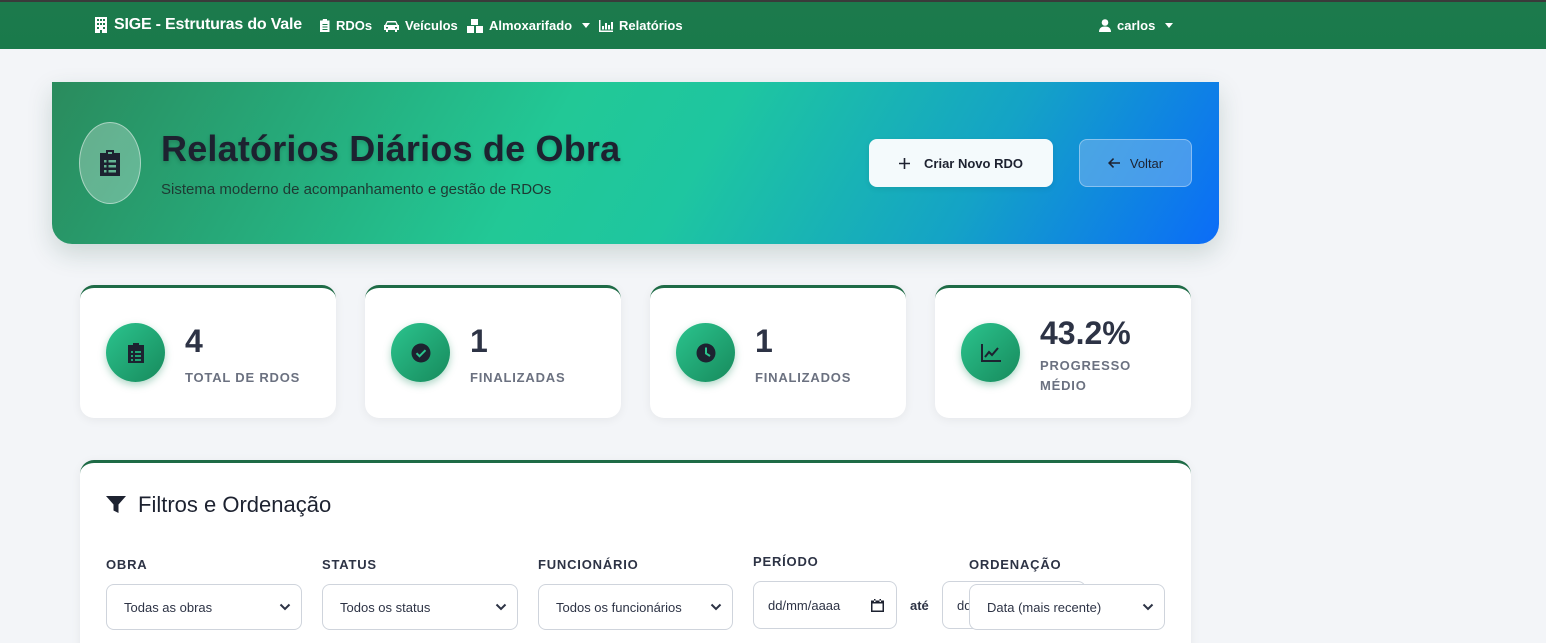 This screenshot has width=1546, height=643. I want to click on clipboard-list-icon, so click(110, 163).